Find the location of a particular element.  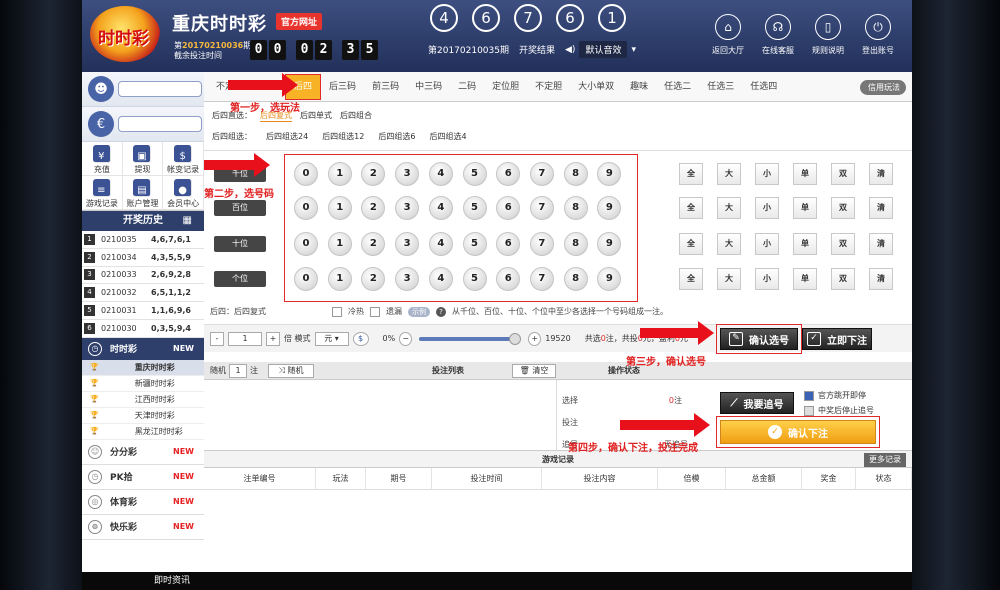

mode-select: 元 ▾ is located at coordinates (331, 338).